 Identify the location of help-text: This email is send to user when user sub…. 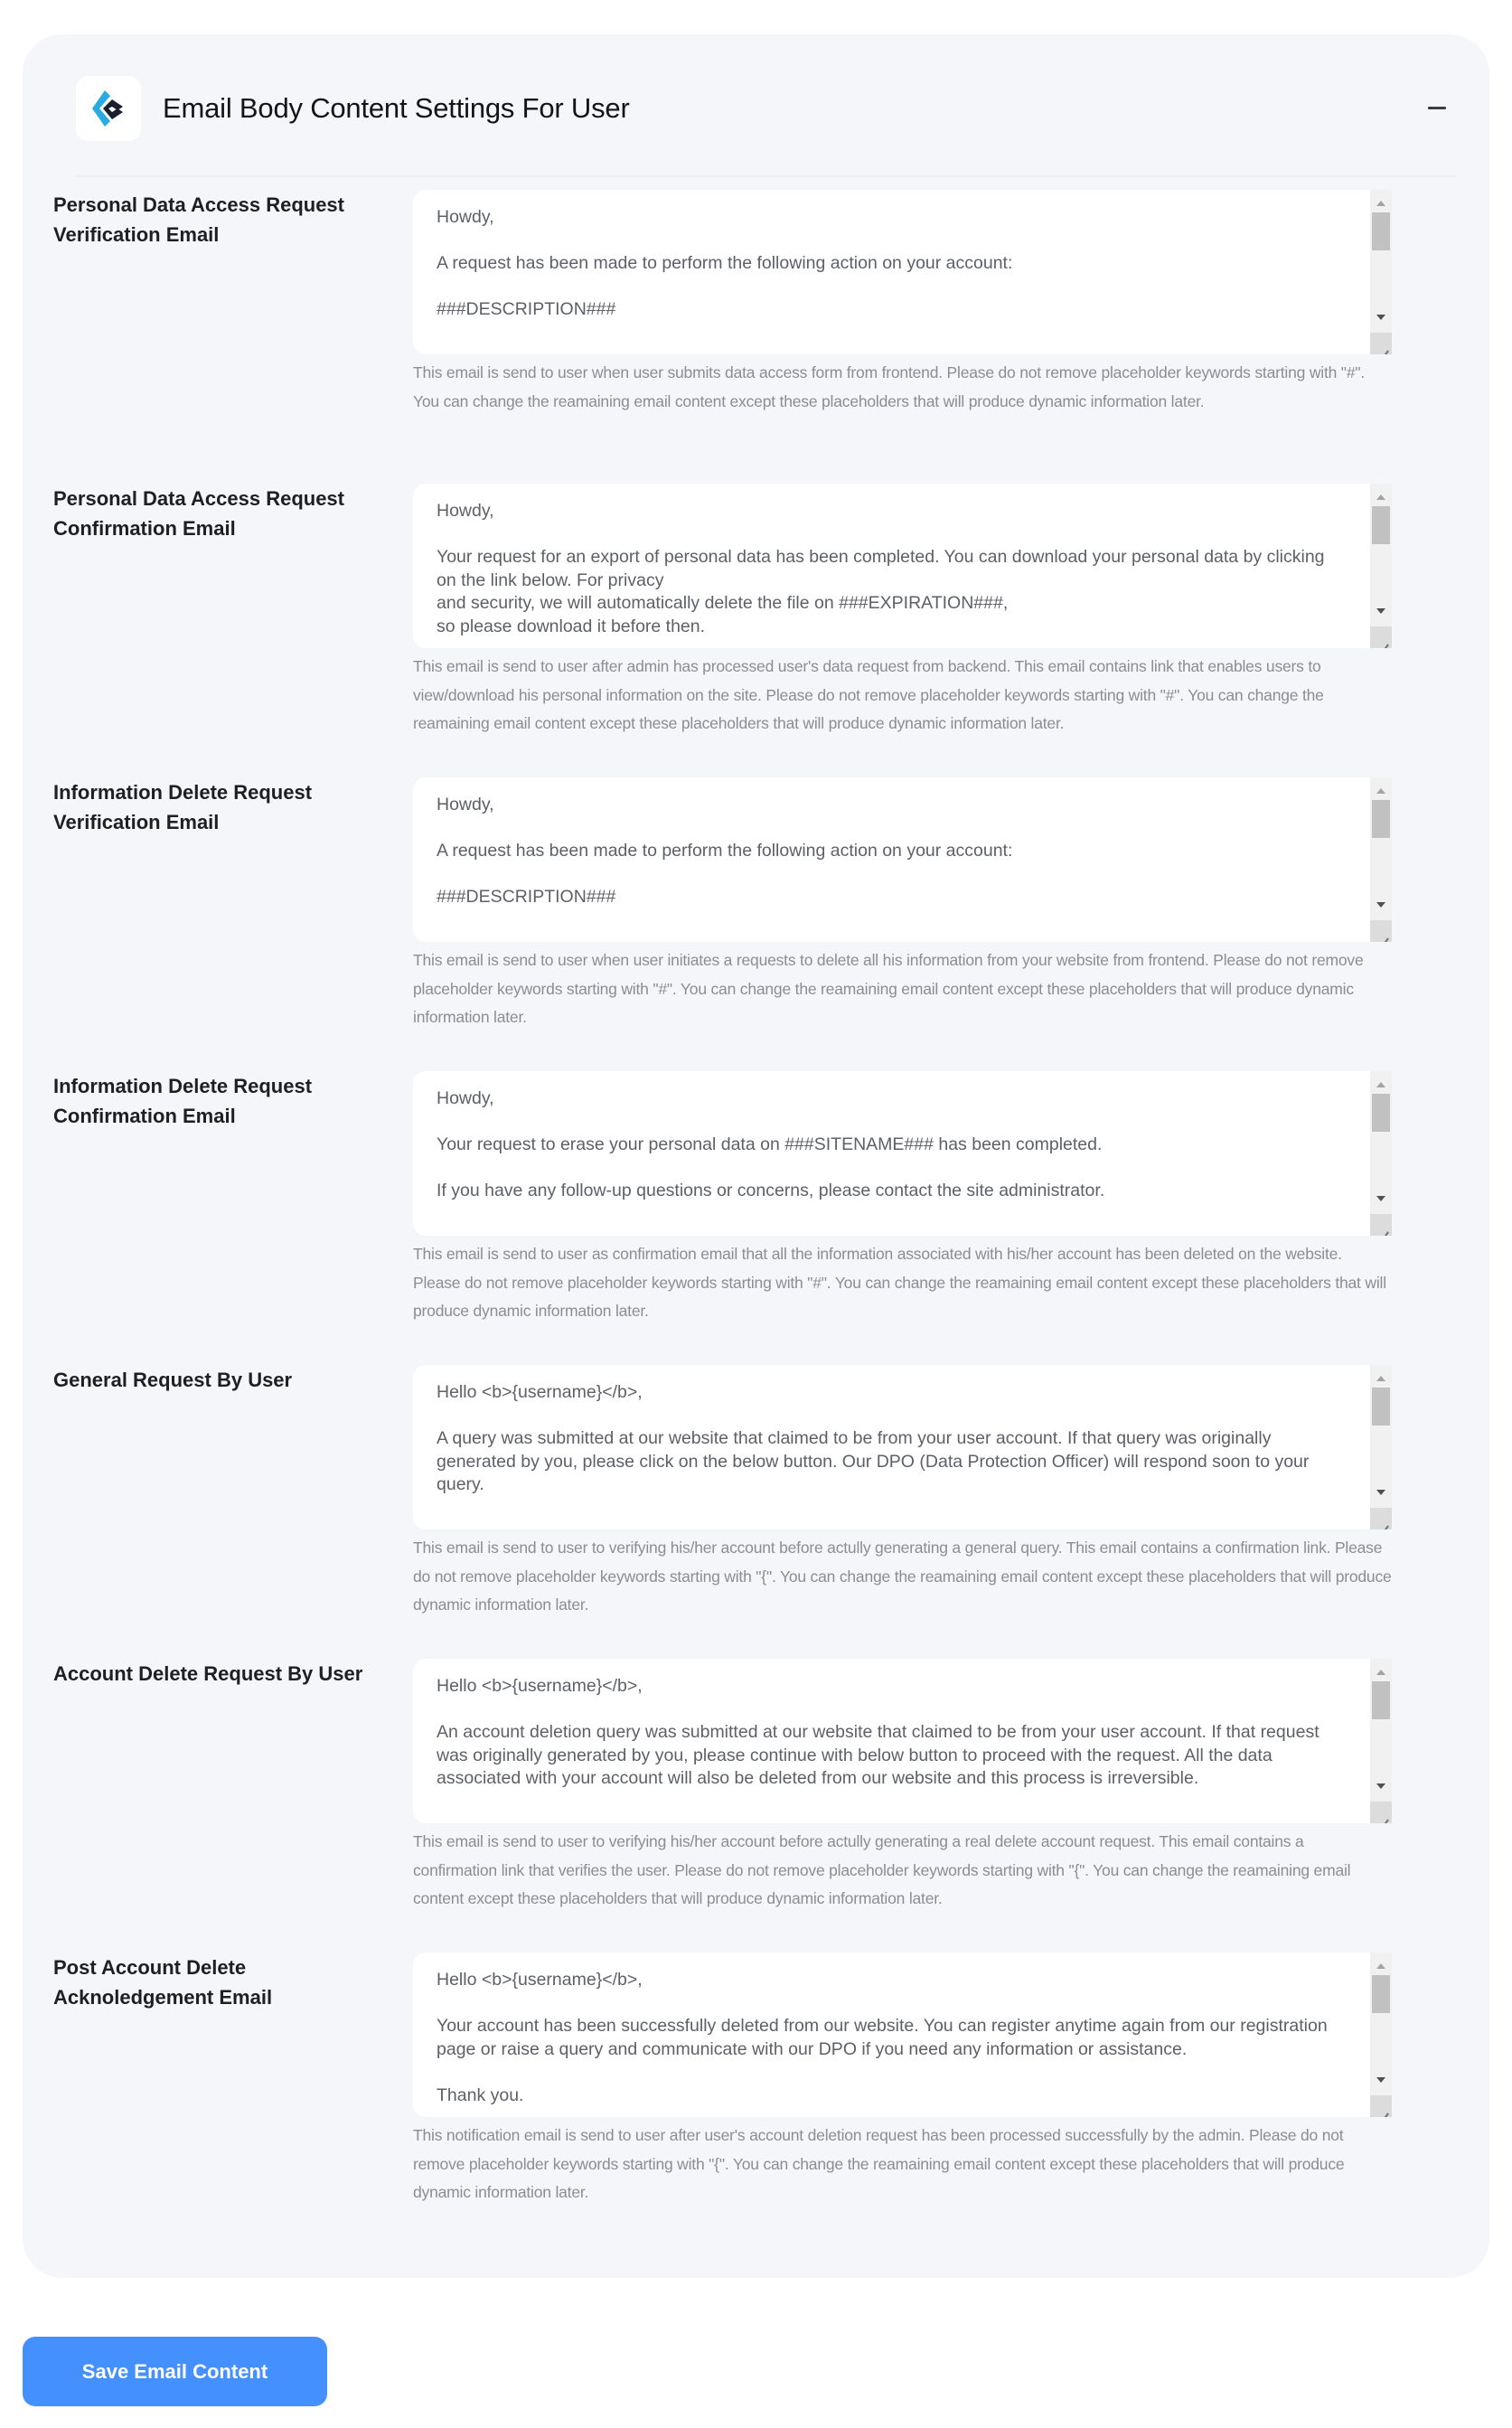
(889, 387).